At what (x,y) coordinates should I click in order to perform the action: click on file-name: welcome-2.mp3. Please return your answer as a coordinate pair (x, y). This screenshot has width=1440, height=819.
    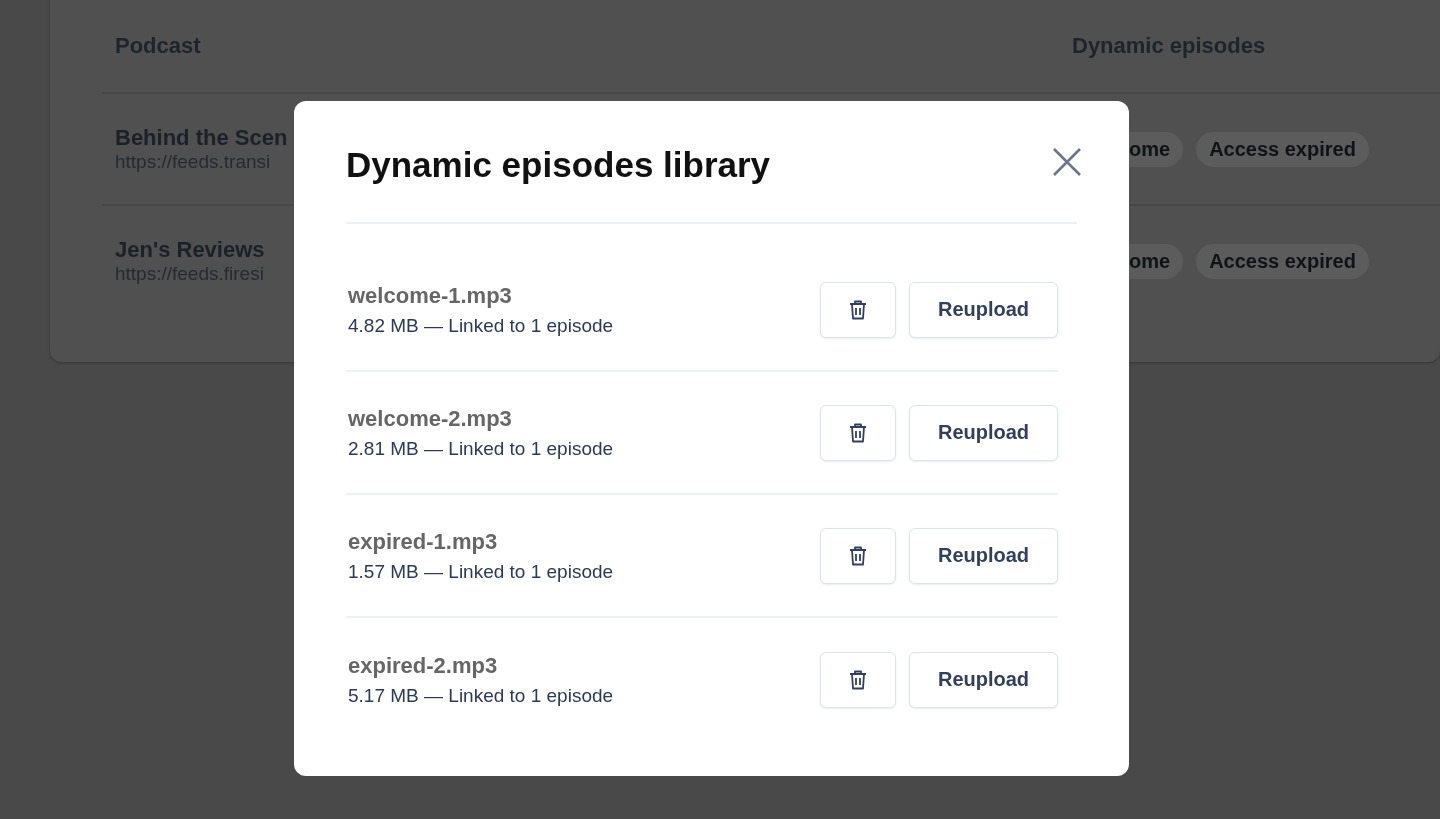
    Looking at the image, I should click on (430, 418).